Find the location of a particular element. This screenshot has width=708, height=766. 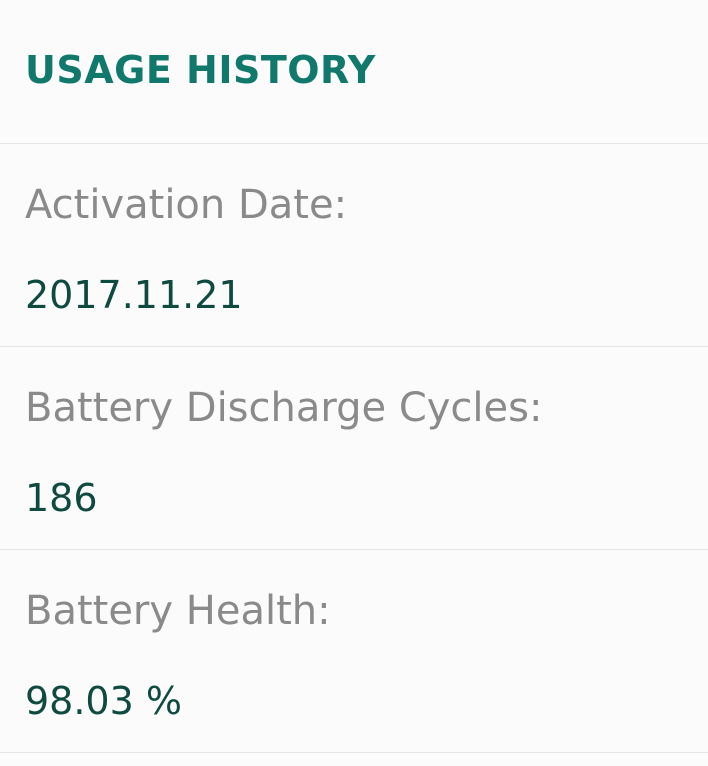

activation-date-value: 2017.11.21 is located at coordinates (134, 295).